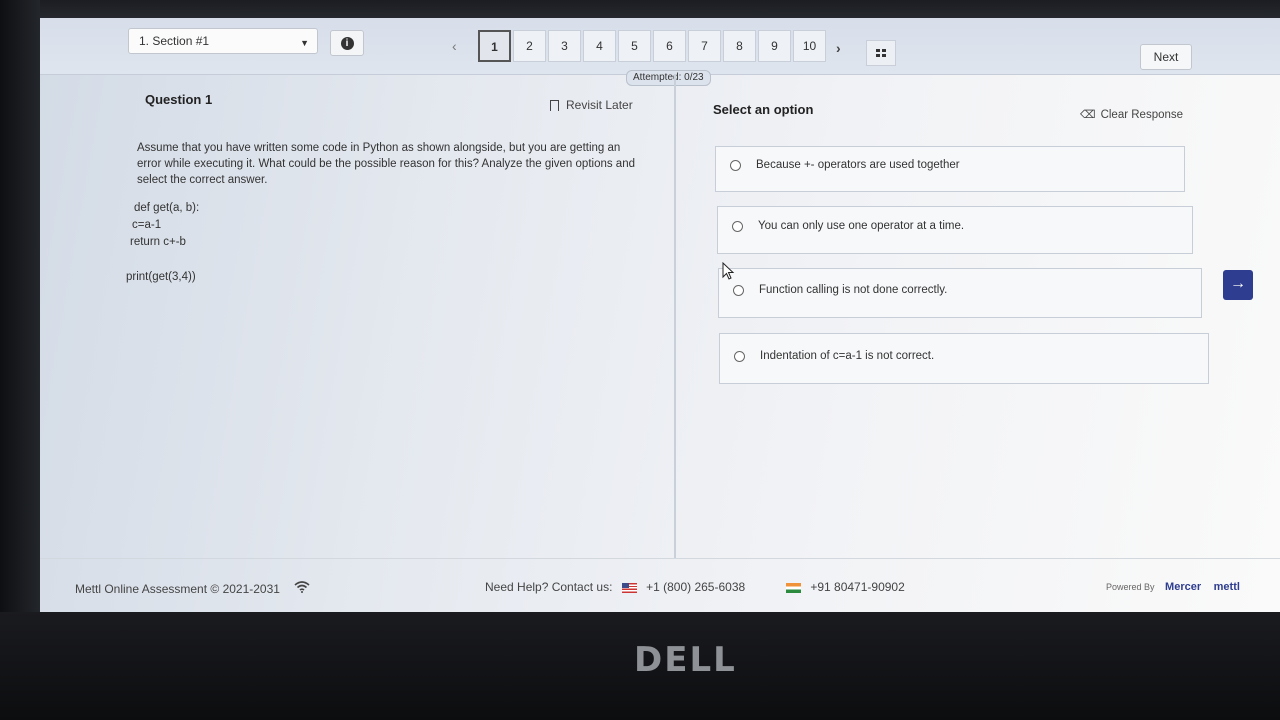 This screenshot has width=1280, height=720. I want to click on clear-response-button: ⌫ Clear Response, so click(1132, 115).